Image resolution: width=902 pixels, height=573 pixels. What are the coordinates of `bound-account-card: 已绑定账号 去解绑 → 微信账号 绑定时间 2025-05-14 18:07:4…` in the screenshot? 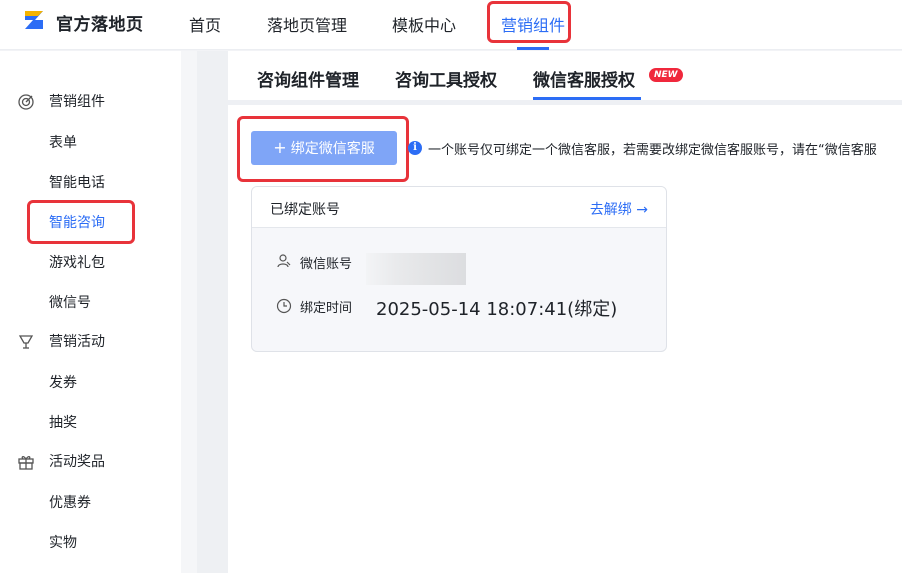 It's located at (459, 269).